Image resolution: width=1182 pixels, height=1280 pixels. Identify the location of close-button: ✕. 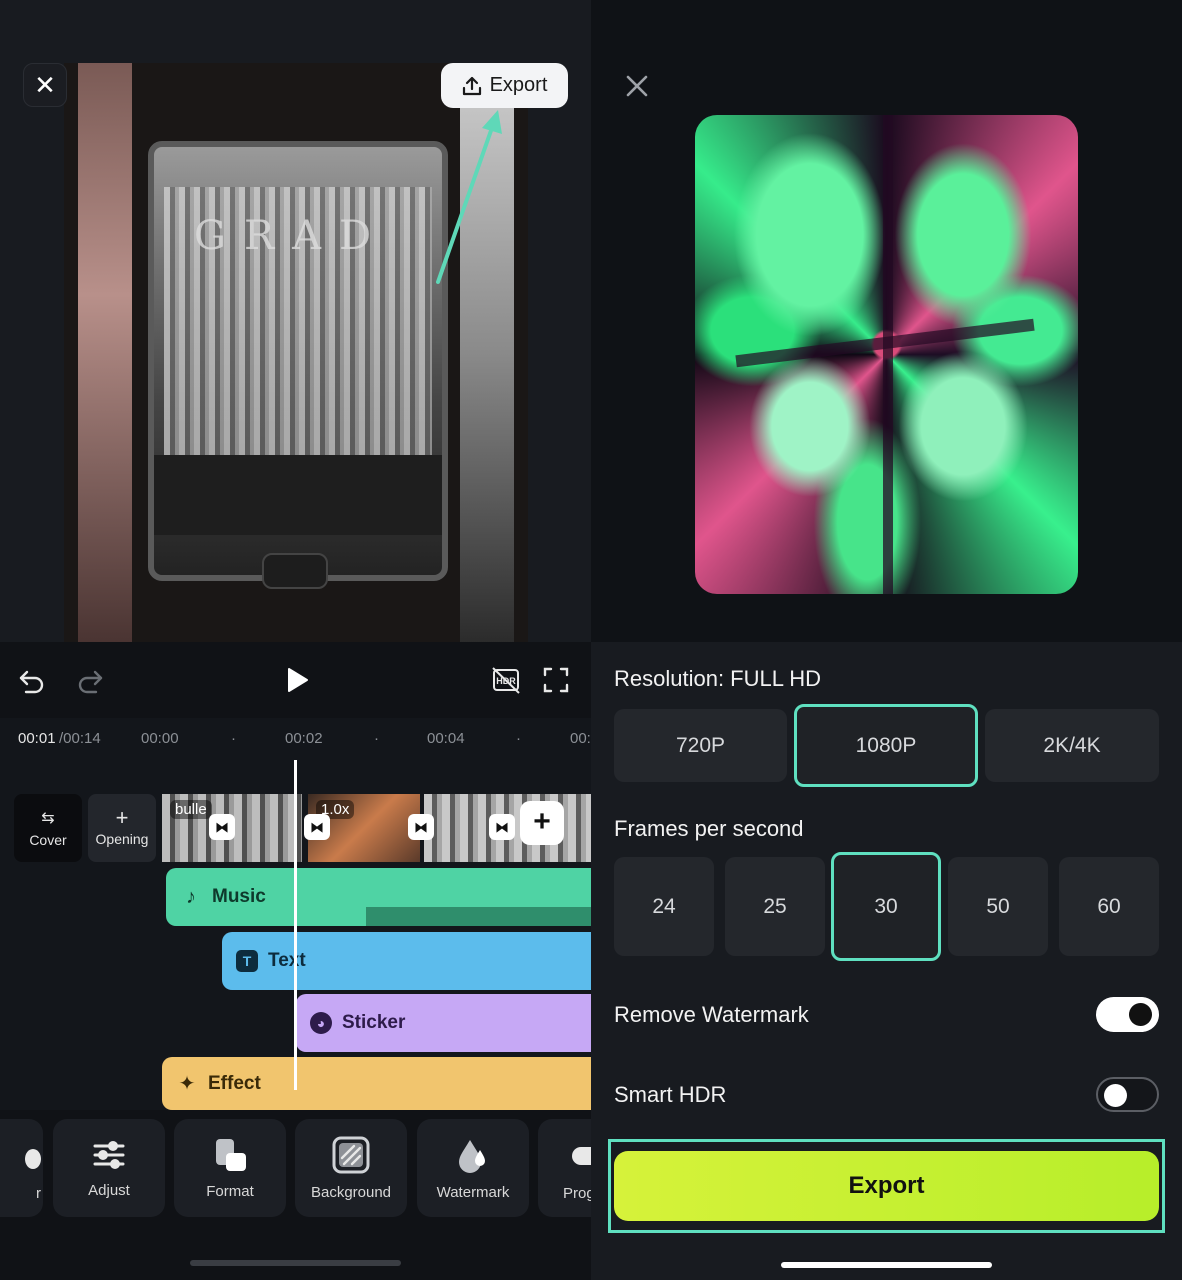
(45, 85).